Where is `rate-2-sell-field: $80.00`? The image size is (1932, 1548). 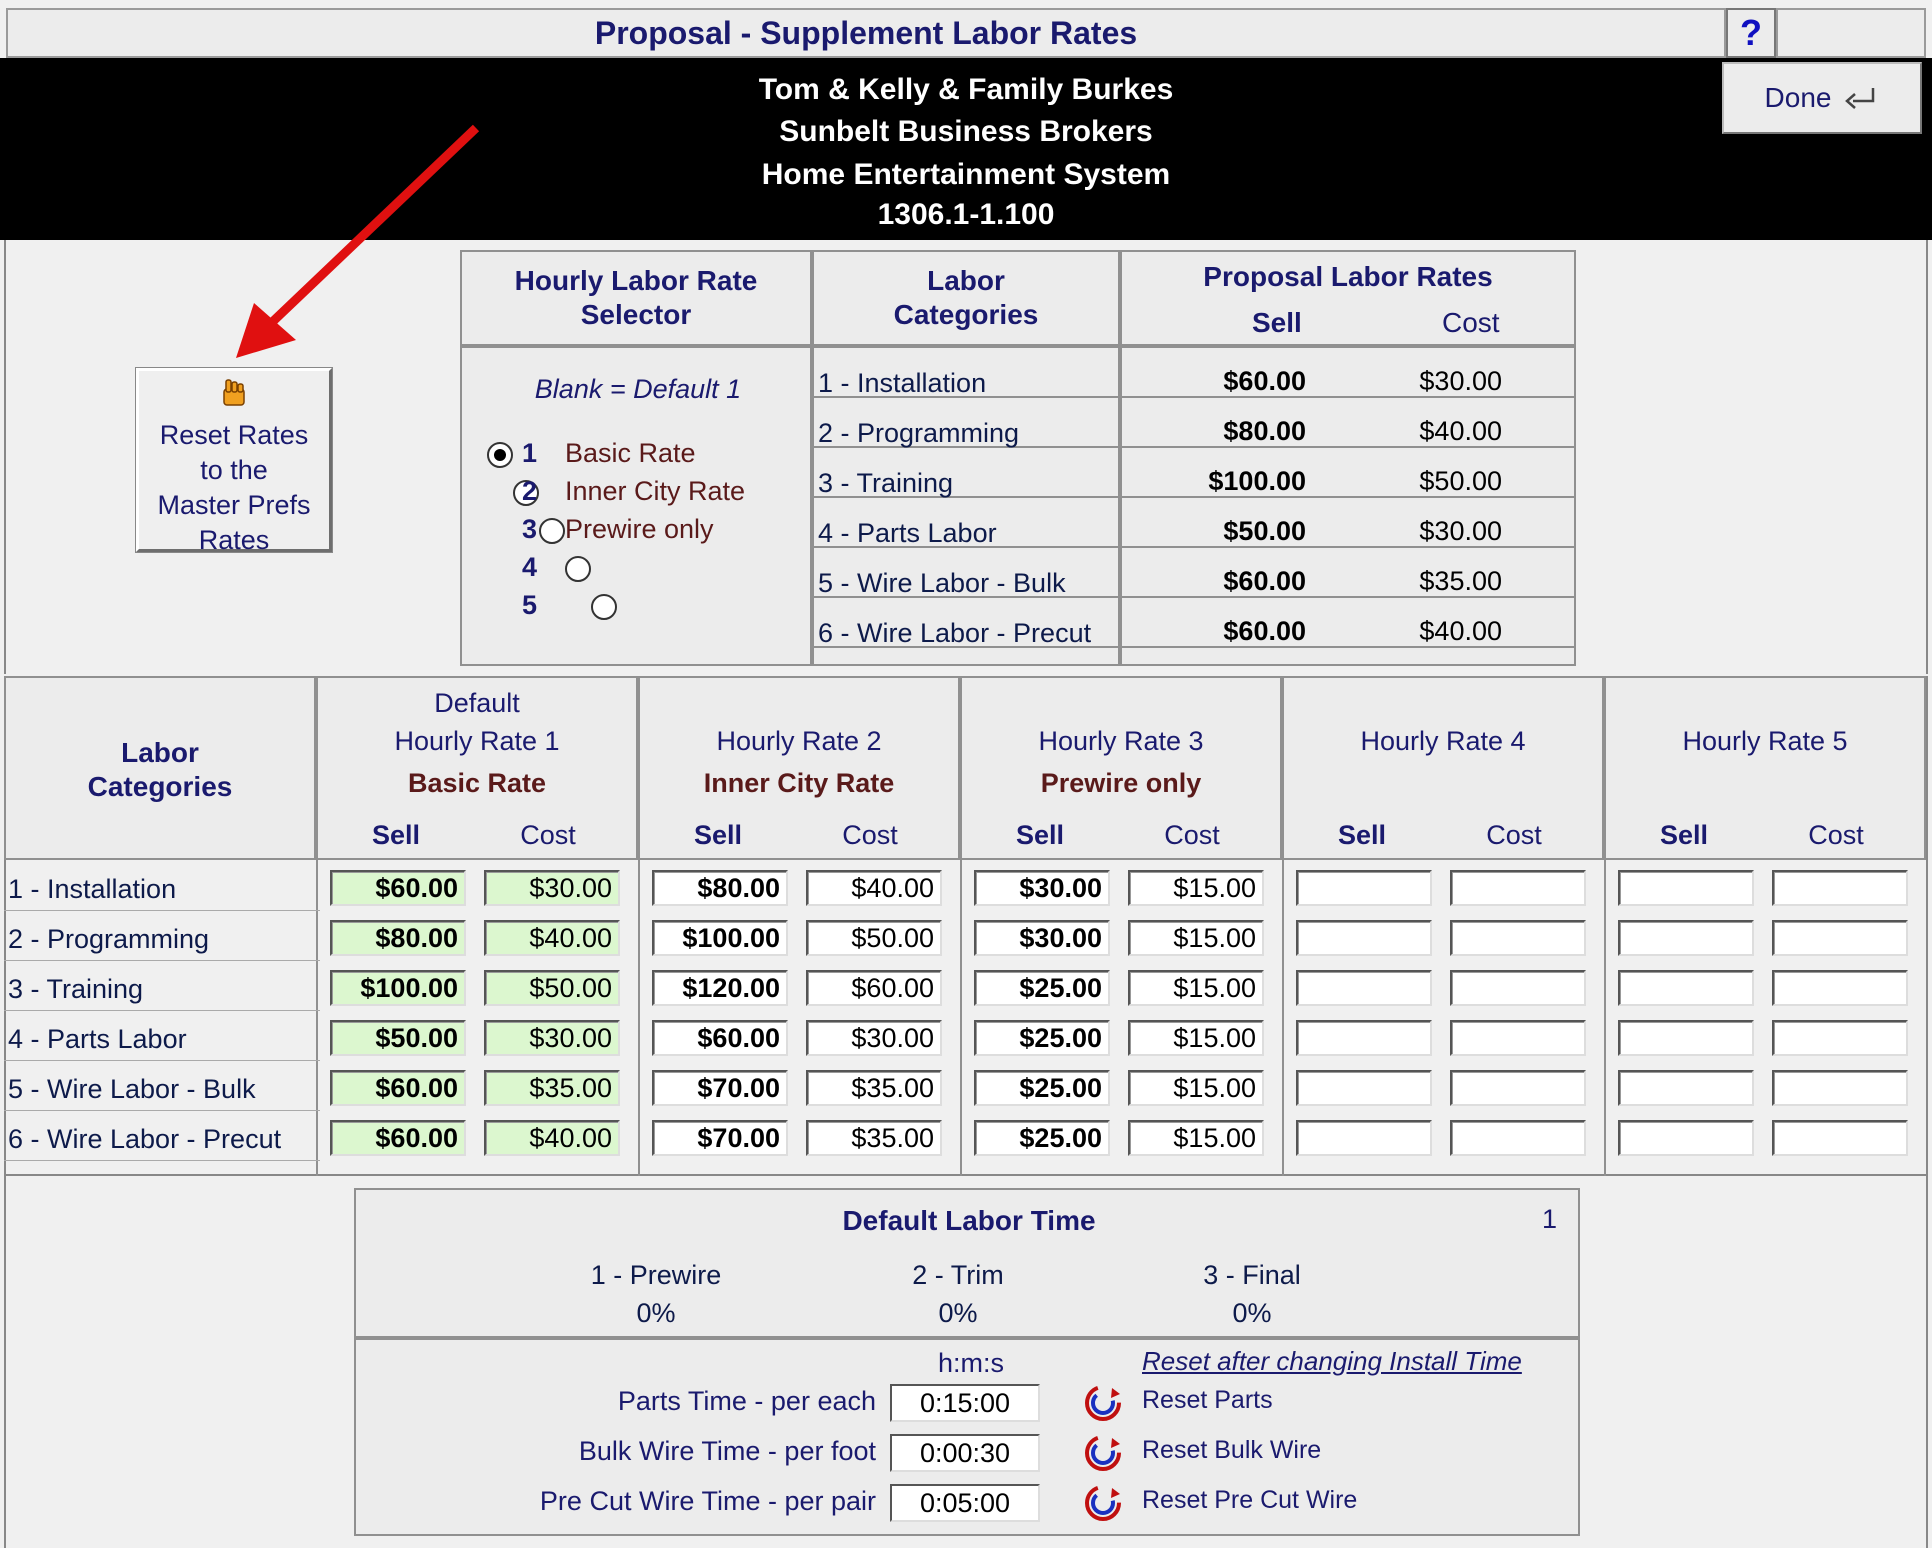
rate-2-sell-field: $80.00 is located at coordinates (720, 888).